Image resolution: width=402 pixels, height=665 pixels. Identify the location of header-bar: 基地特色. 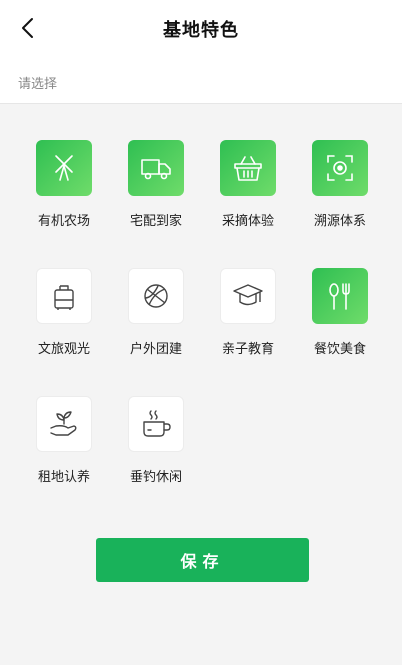
(201, 28).